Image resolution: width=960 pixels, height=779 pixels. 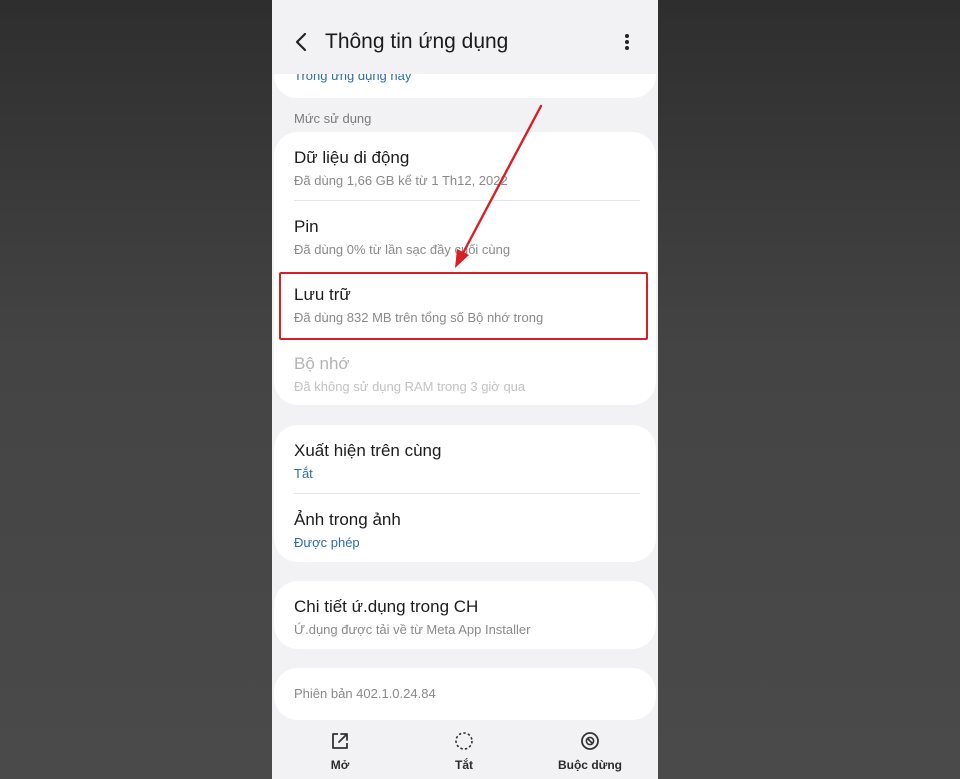 What do you see at coordinates (468, 237) in the screenshot?
I see `battery-row: Pin Đã dùng 0% từ lần sạc đầy cuối cùng` at bounding box center [468, 237].